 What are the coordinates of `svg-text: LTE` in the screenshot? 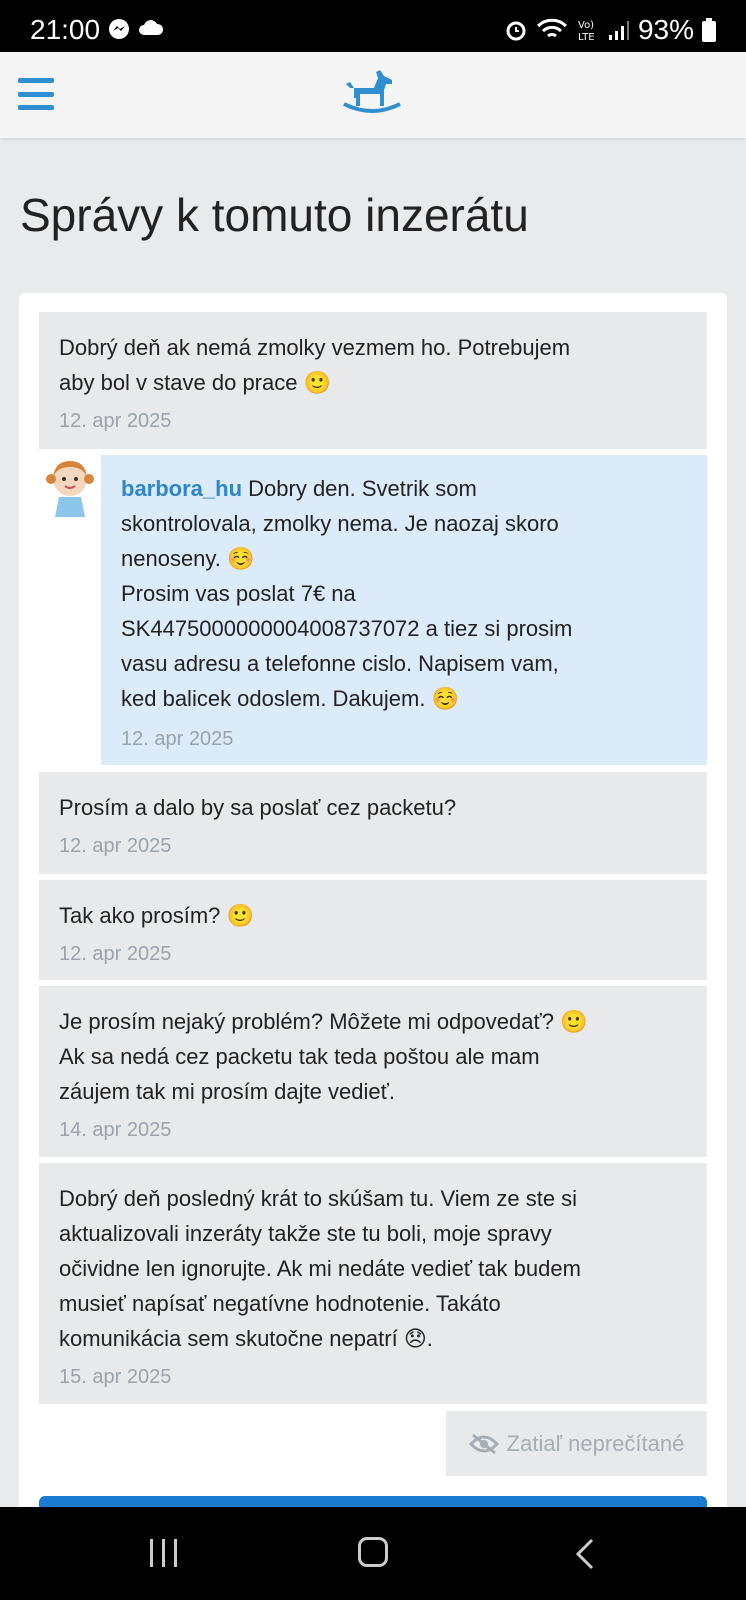 It's located at (586, 37).